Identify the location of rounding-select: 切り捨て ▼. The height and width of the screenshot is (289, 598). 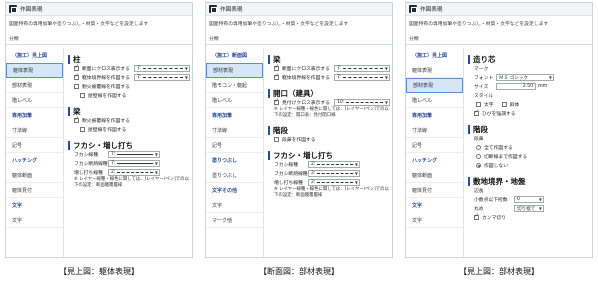
(529, 208).